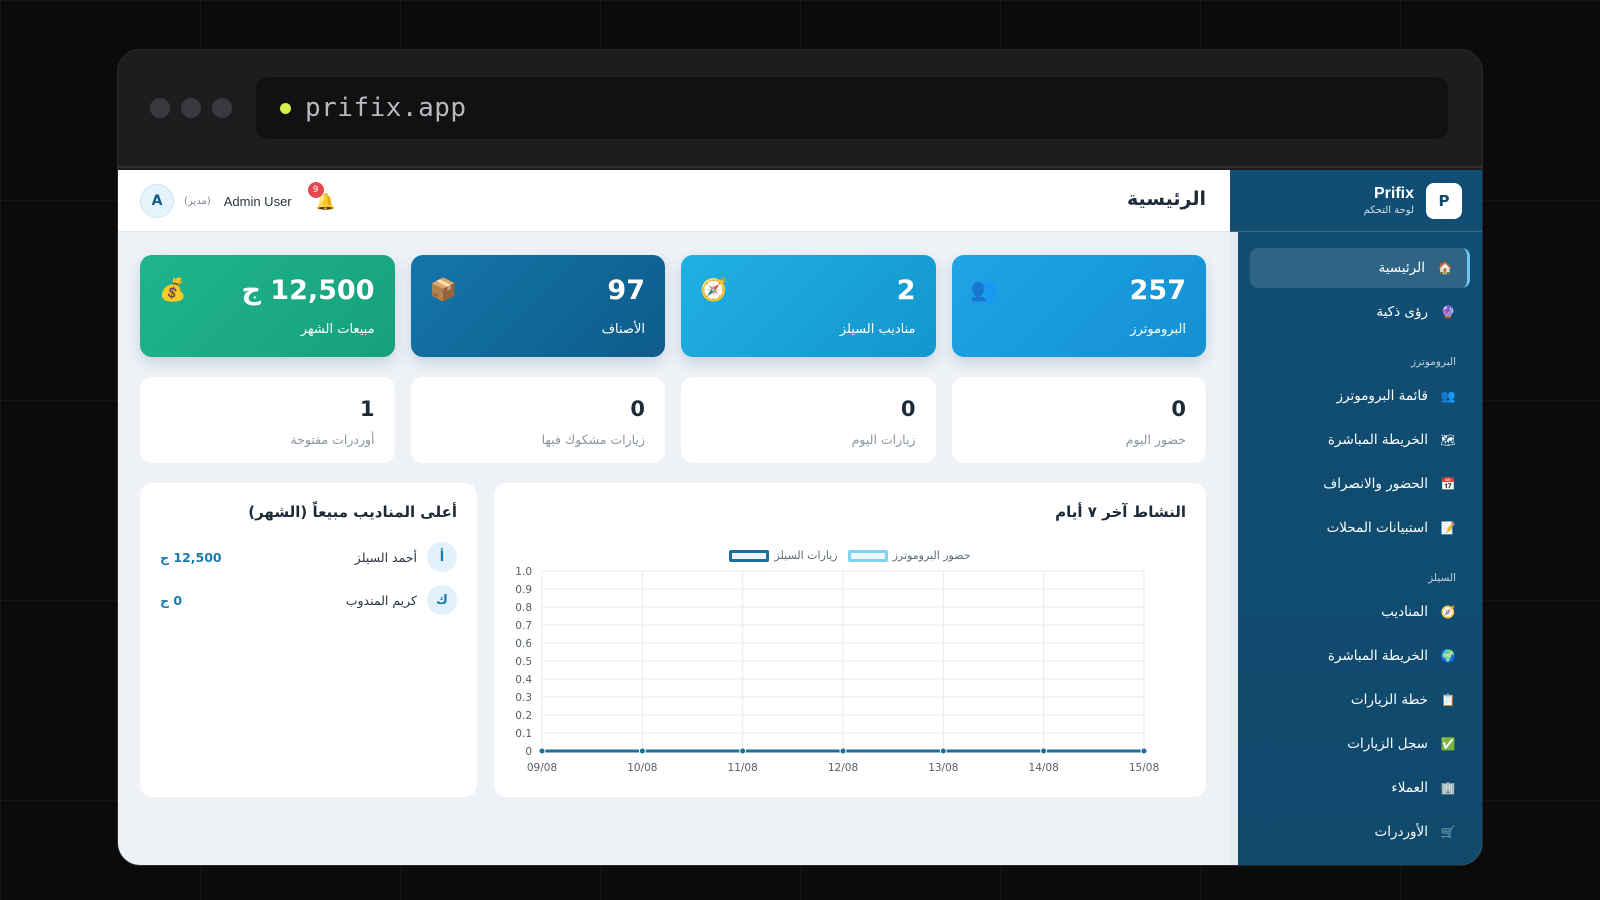 The width and height of the screenshot is (1600, 900). What do you see at coordinates (1360, 484) in the screenshot?
I see `sidebar-item-calendar: 📅 الحضور والانصراف` at bounding box center [1360, 484].